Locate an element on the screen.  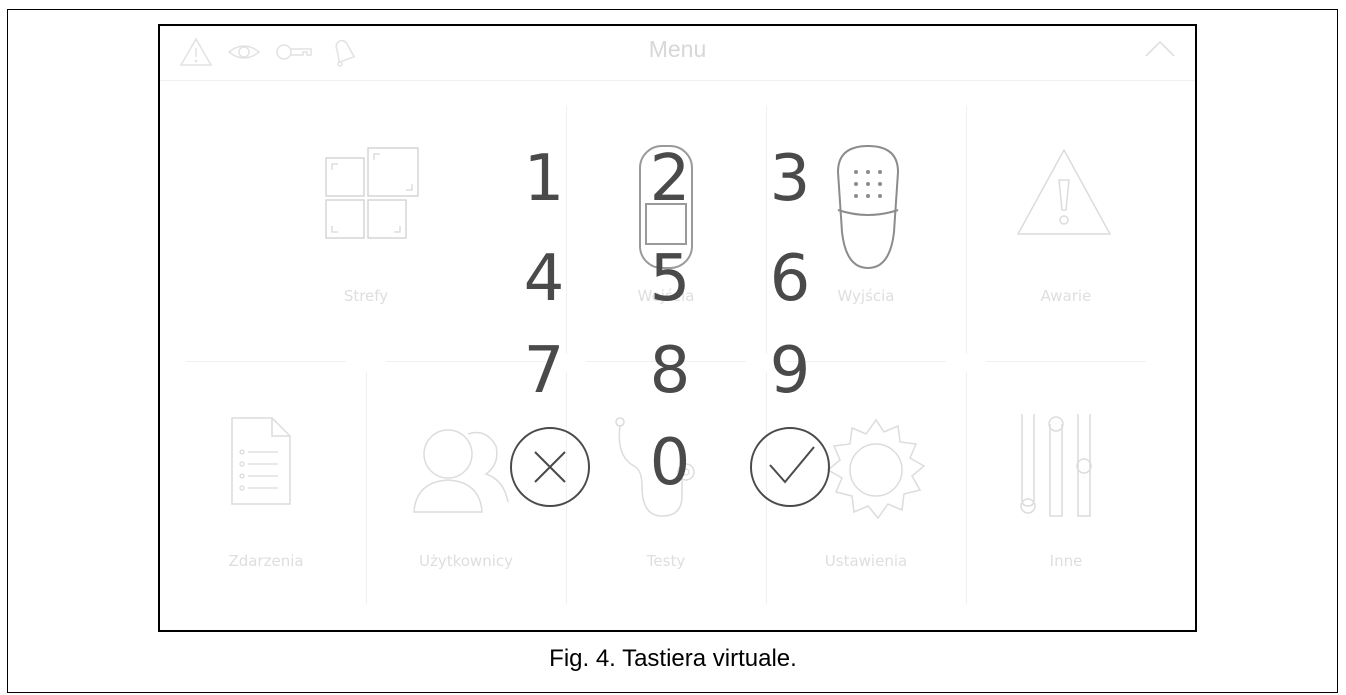
key-2: 2 is located at coordinates (670, 179).